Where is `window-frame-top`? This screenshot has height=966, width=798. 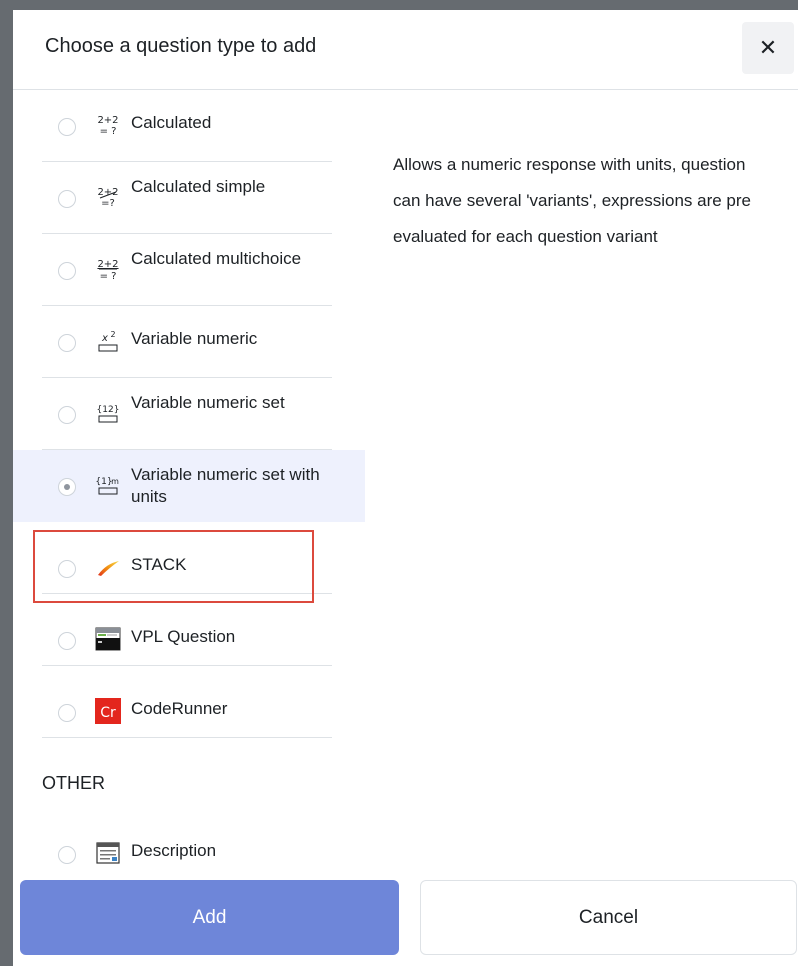
window-frame-top is located at coordinates (399, 5).